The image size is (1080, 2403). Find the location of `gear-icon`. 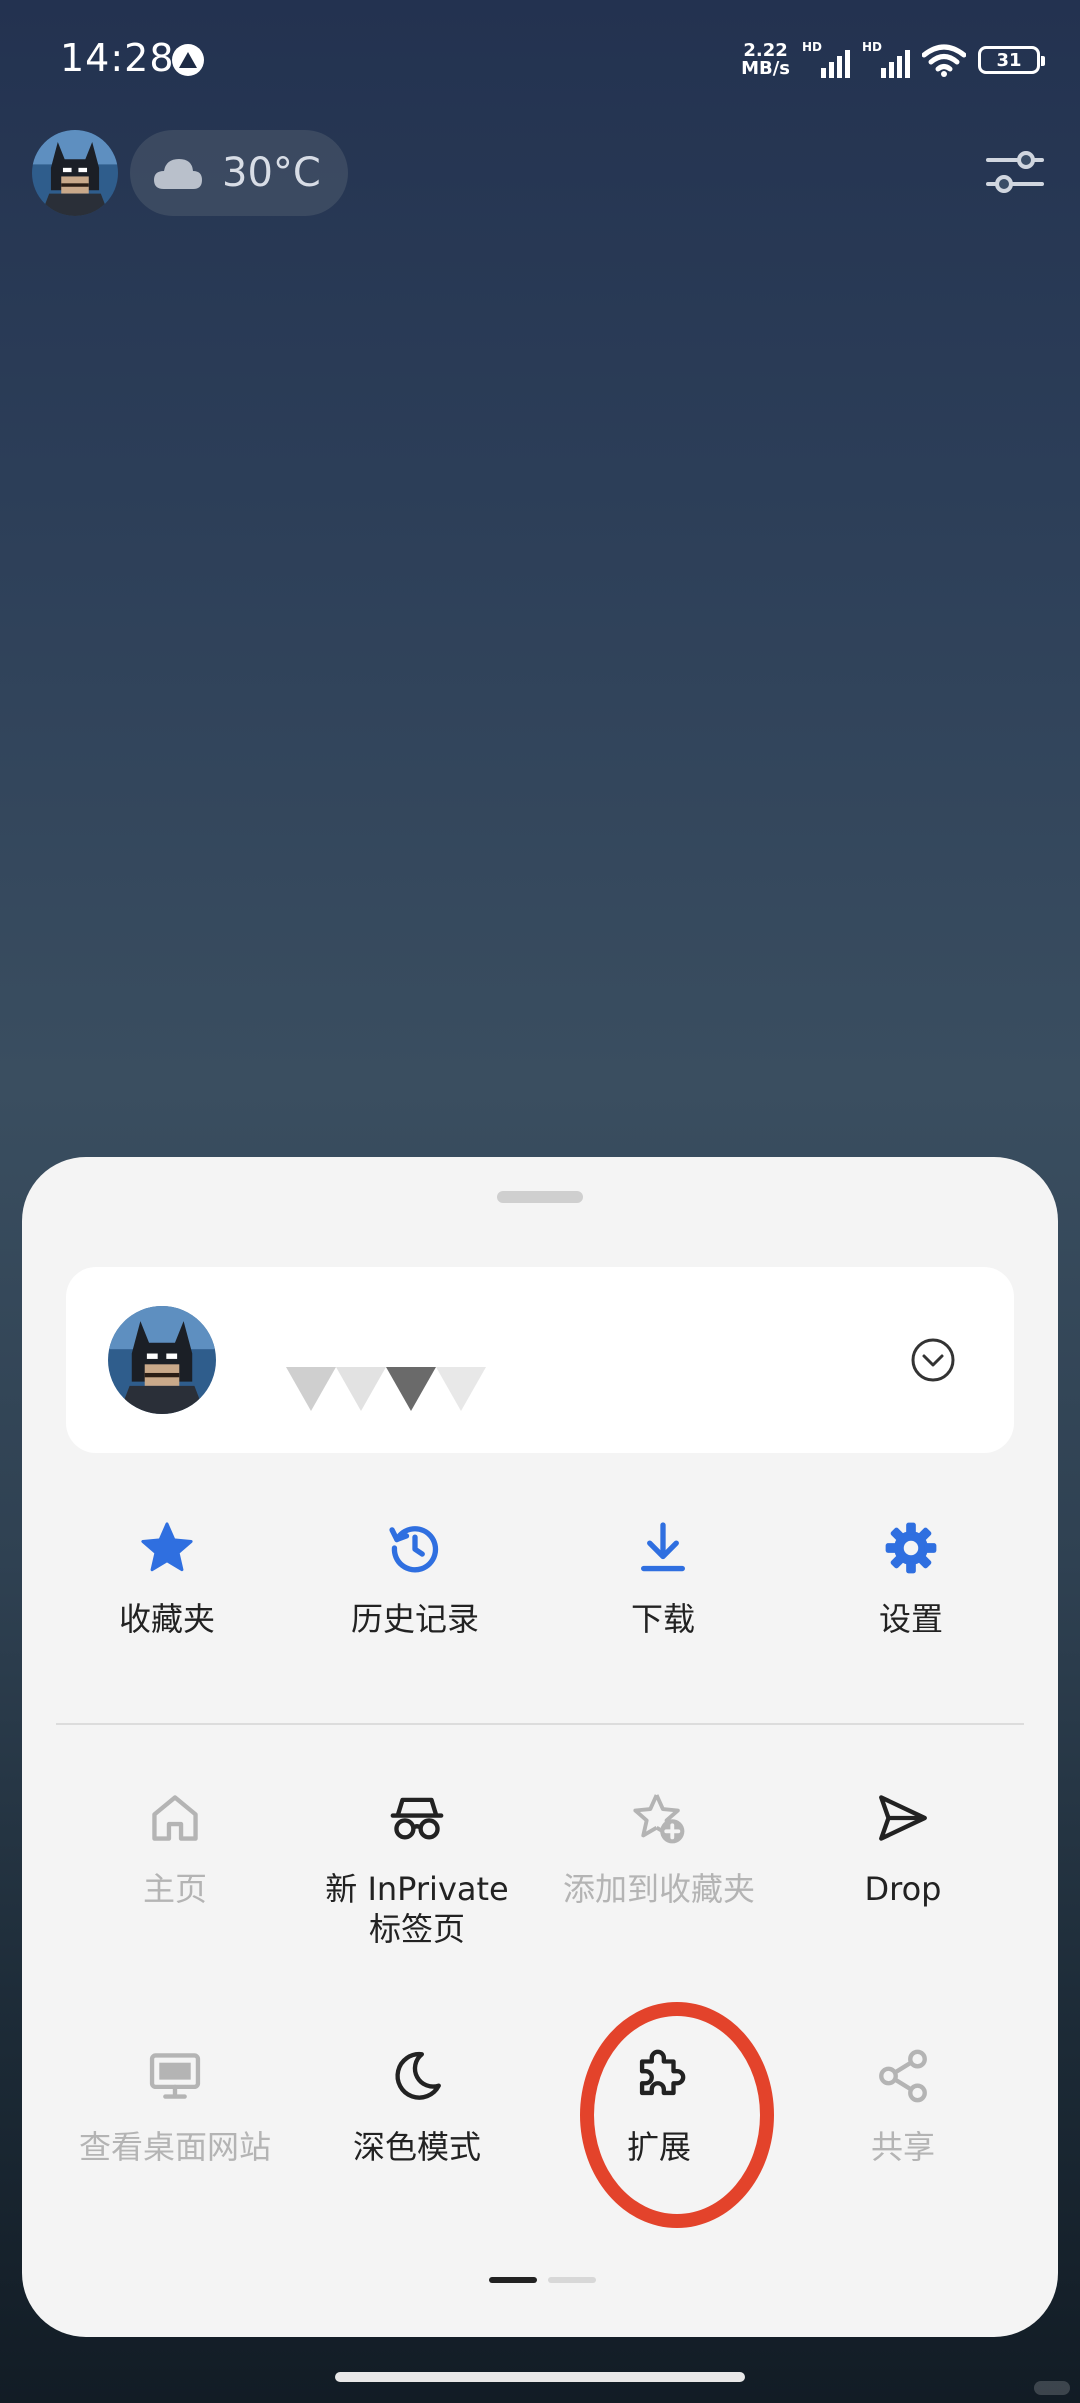

gear-icon is located at coordinates (911, 1548).